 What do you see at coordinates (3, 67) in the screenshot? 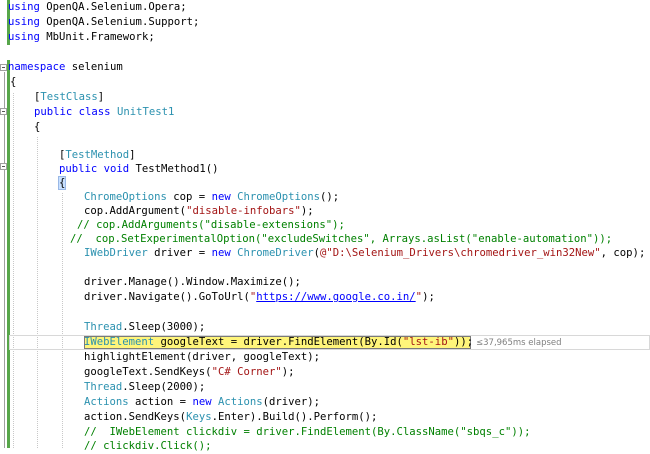
I see `outline-collapse-namespace` at bounding box center [3, 67].